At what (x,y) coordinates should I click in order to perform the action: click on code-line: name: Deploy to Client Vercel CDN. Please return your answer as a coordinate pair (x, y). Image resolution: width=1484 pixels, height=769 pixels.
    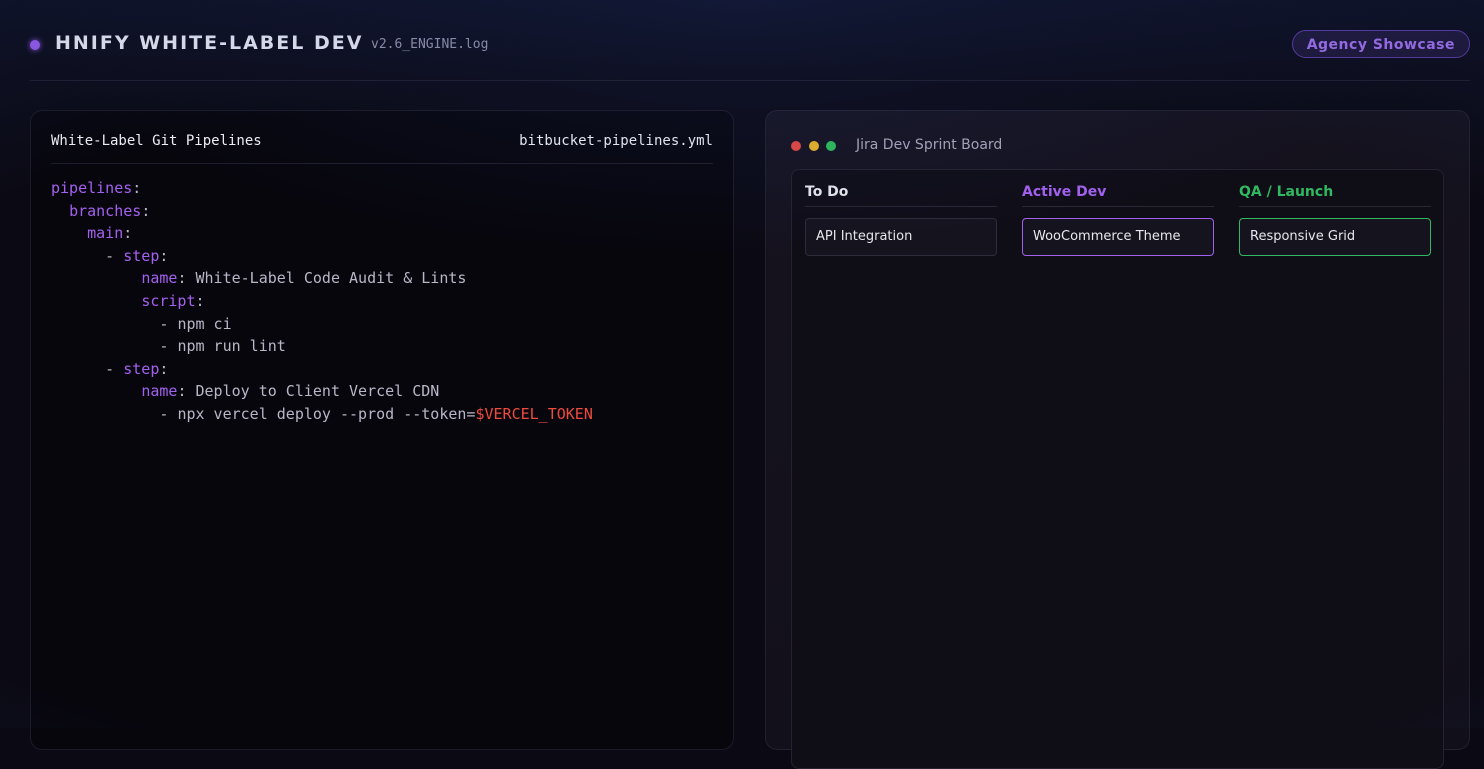
    Looking at the image, I should click on (290, 391).